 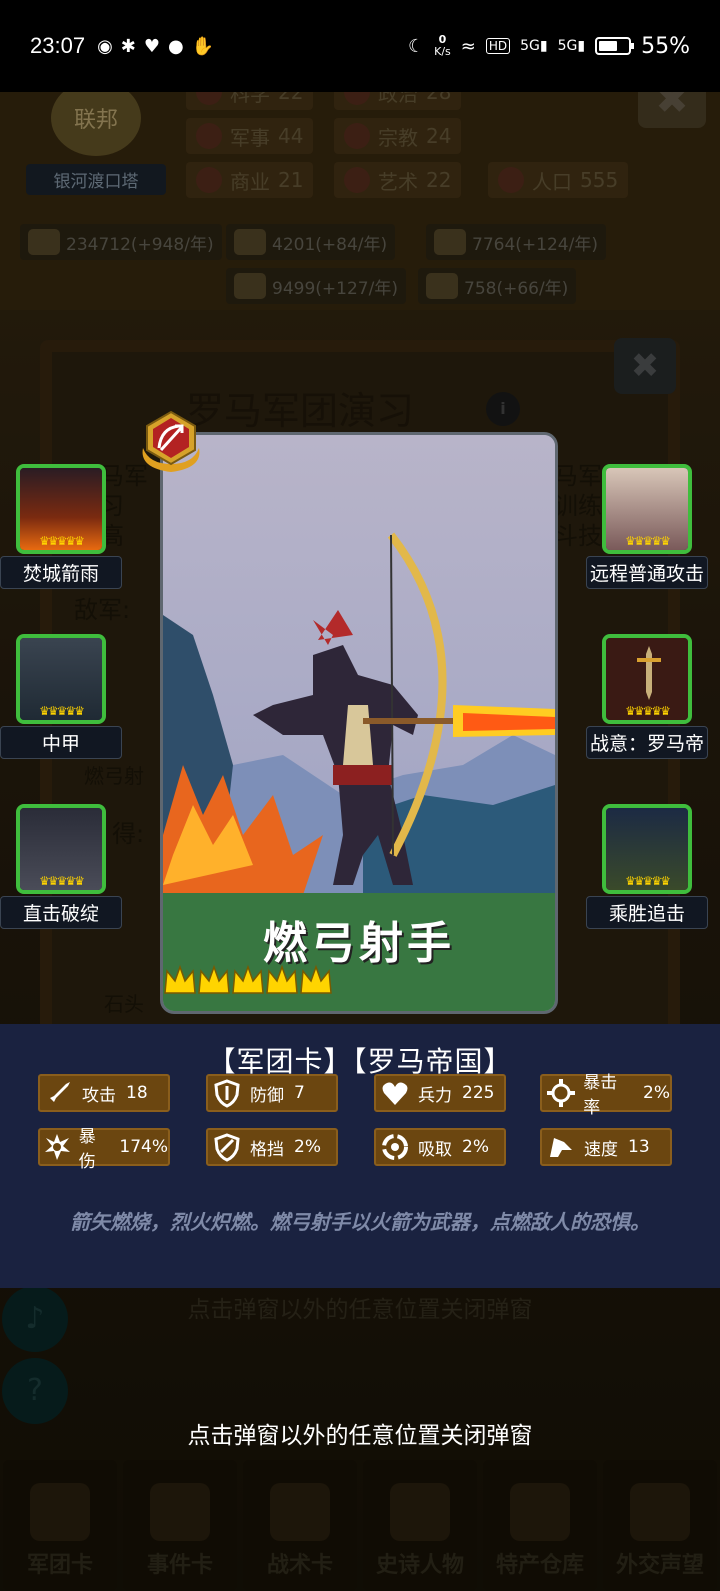 I want to click on stat-block: 格挡 2%, so click(x=272, y=1147).